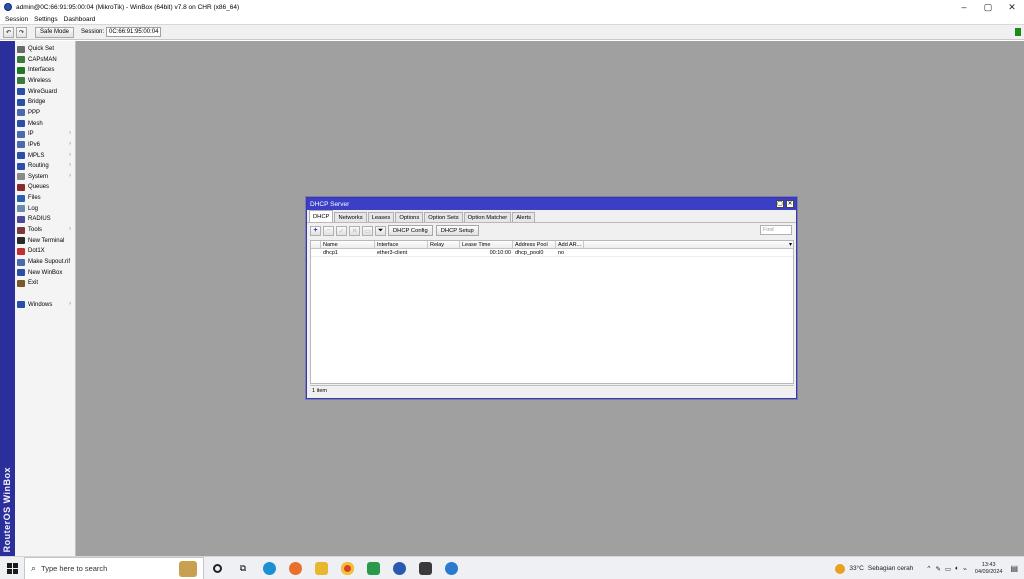 The image size is (1024, 579). I want to click on sidebar-item-label: Bridge, so click(37, 102).